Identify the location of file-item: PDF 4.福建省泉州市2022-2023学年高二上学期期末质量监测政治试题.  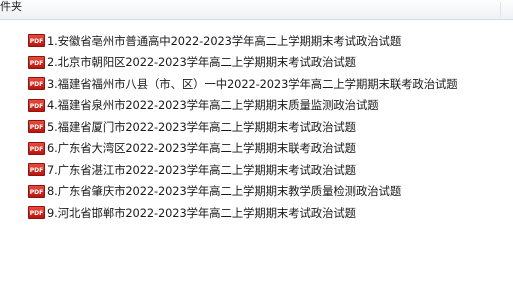
(243, 106).